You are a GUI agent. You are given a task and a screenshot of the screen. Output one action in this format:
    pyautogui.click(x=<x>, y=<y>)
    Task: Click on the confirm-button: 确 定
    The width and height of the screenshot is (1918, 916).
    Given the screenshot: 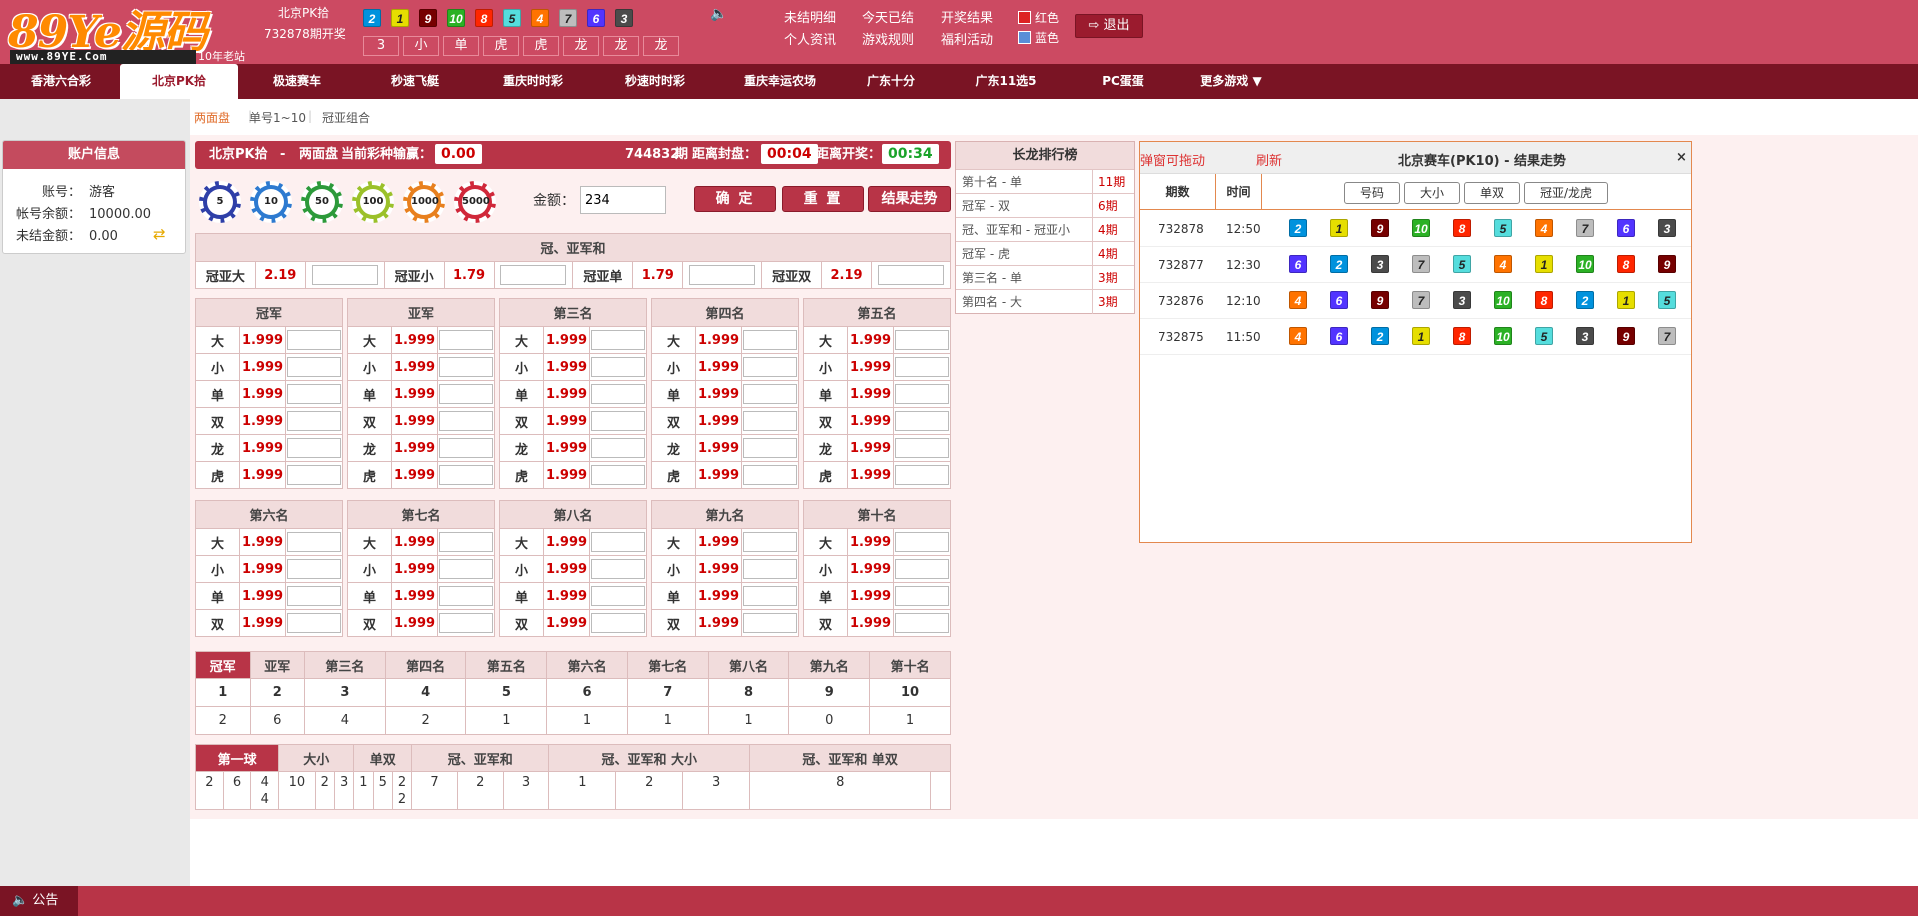 What is the action you would take?
    pyautogui.click(x=735, y=199)
    